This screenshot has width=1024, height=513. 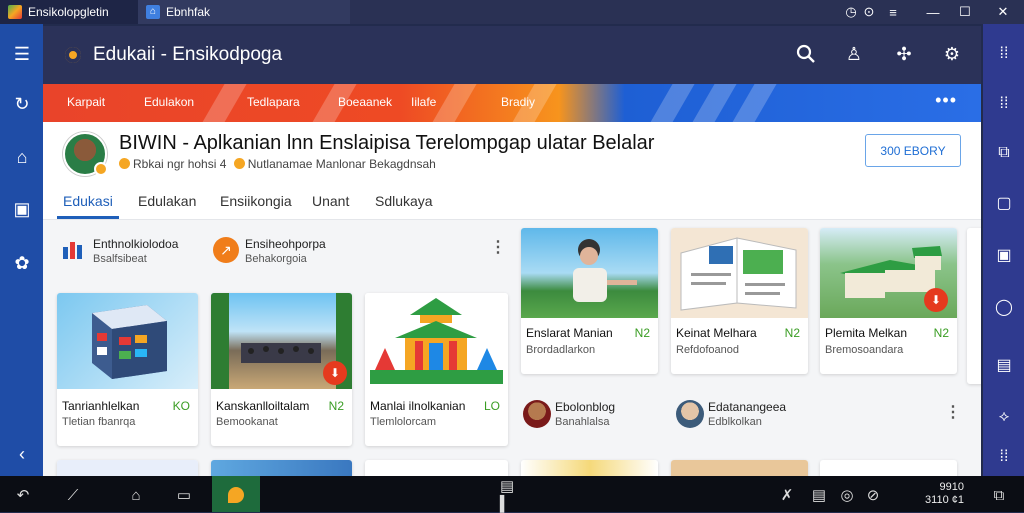 I want to click on window-icon: ▭, so click(x=184, y=495).